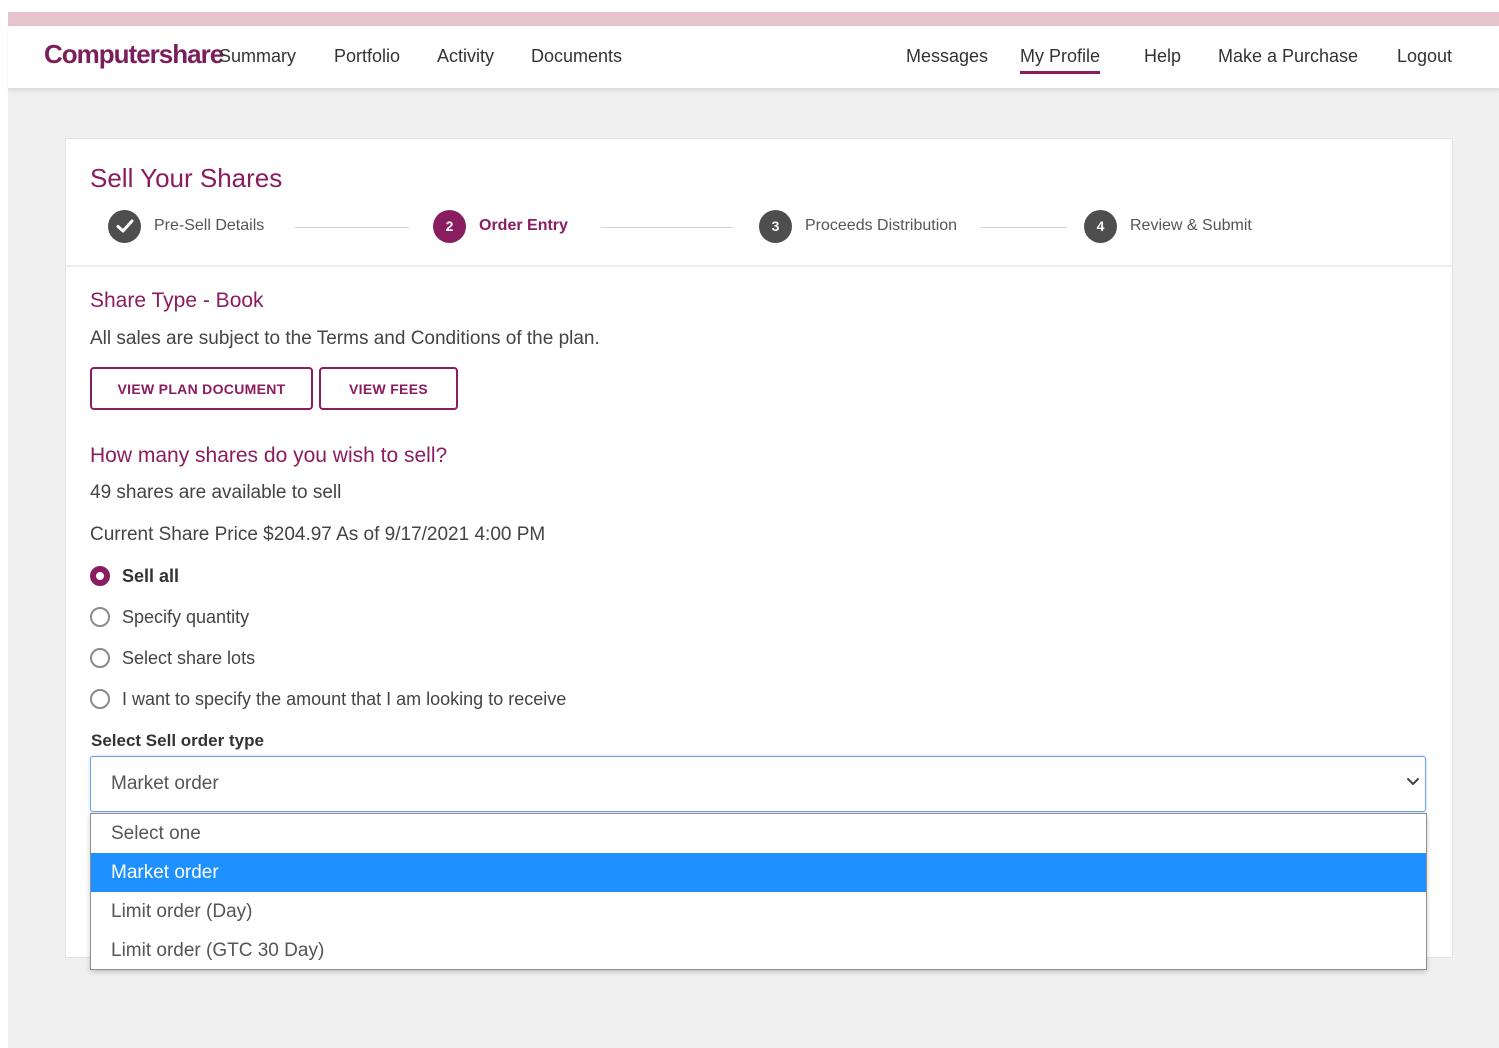 The image size is (1499, 1048). I want to click on step-label: Proceeds Distribution, so click(881, 225).